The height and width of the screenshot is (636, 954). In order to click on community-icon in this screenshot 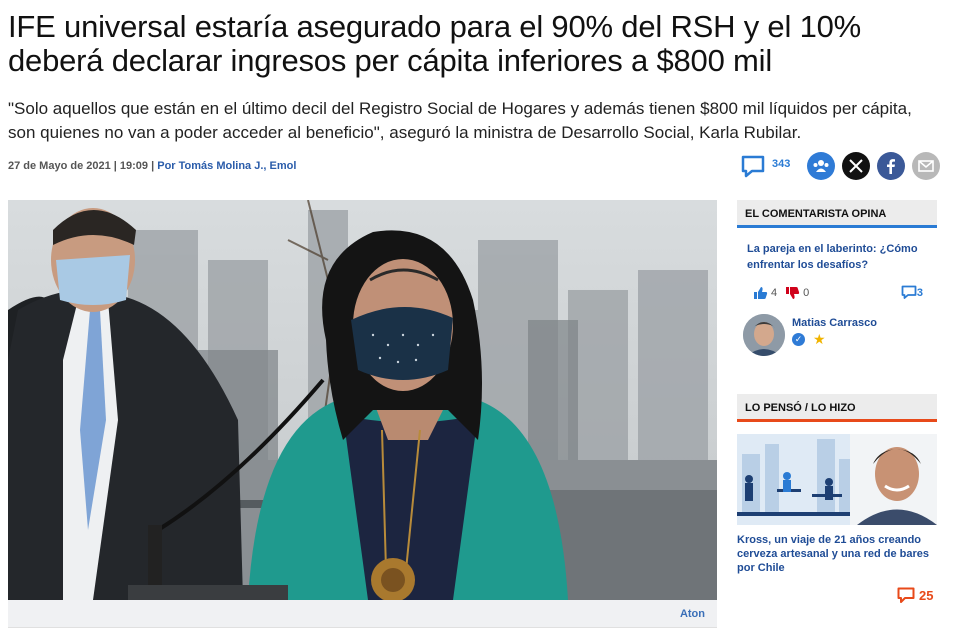, I will do `click(821, 166)`.